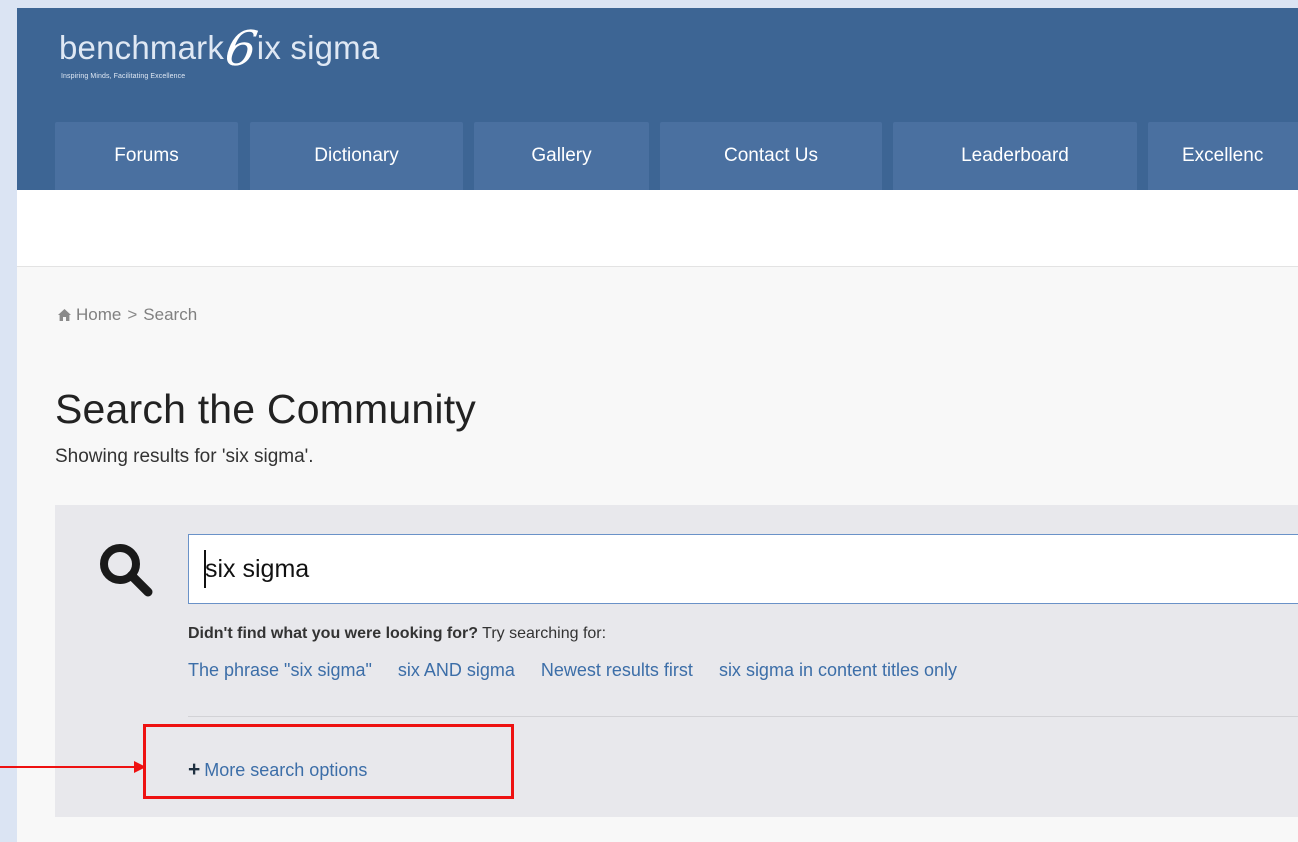 The height and width of the screenshot is (842, 1298). What do you see at coordinates (771, 156) in the screenshot?
I see `nav-item-contact-us: Contact Us` at bounding box center [771, 156].